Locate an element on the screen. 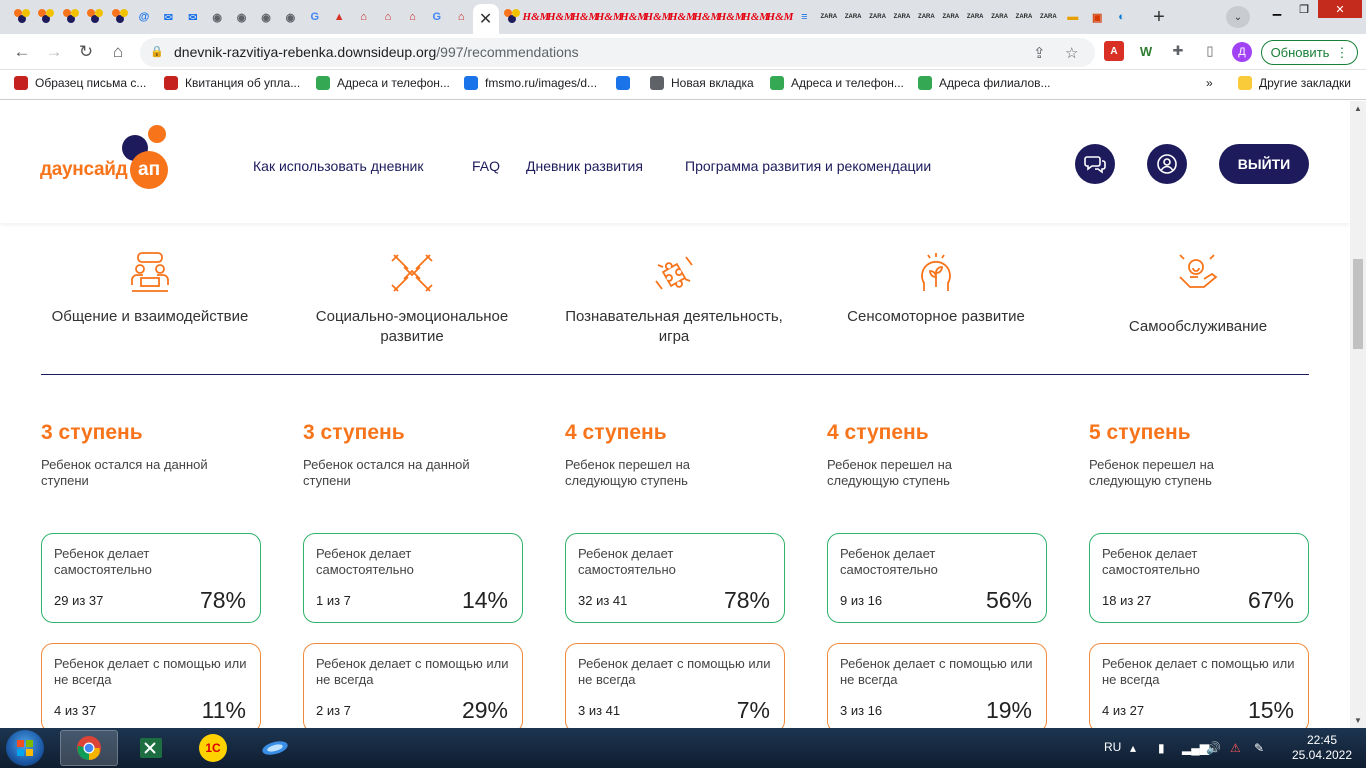 This screenshot has width=1366, height=768. chat-button is located at coordinates (1095, 164).